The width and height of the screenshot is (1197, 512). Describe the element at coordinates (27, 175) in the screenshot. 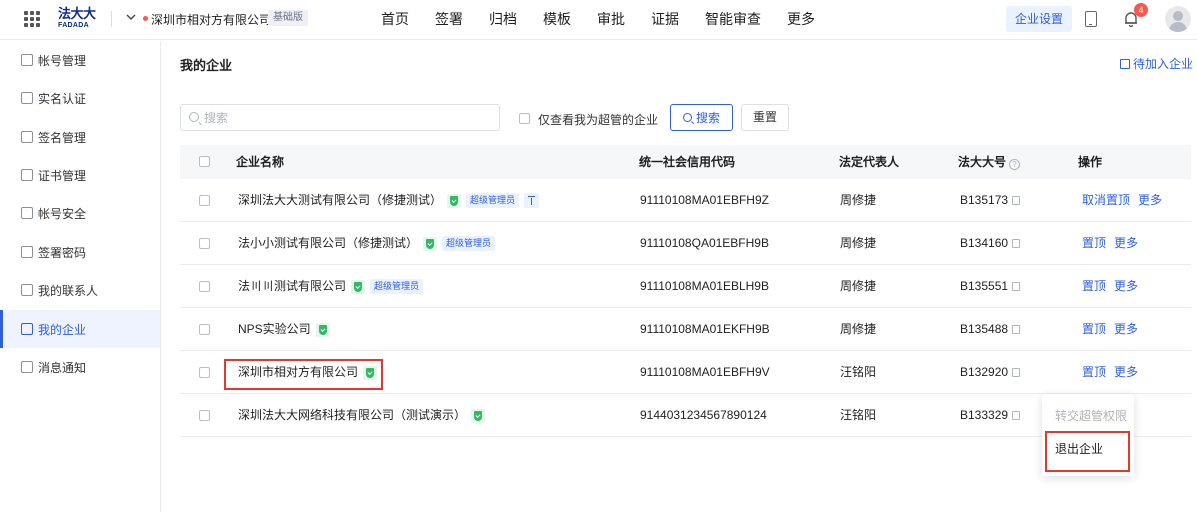

I see `certificate-icon` at that location.